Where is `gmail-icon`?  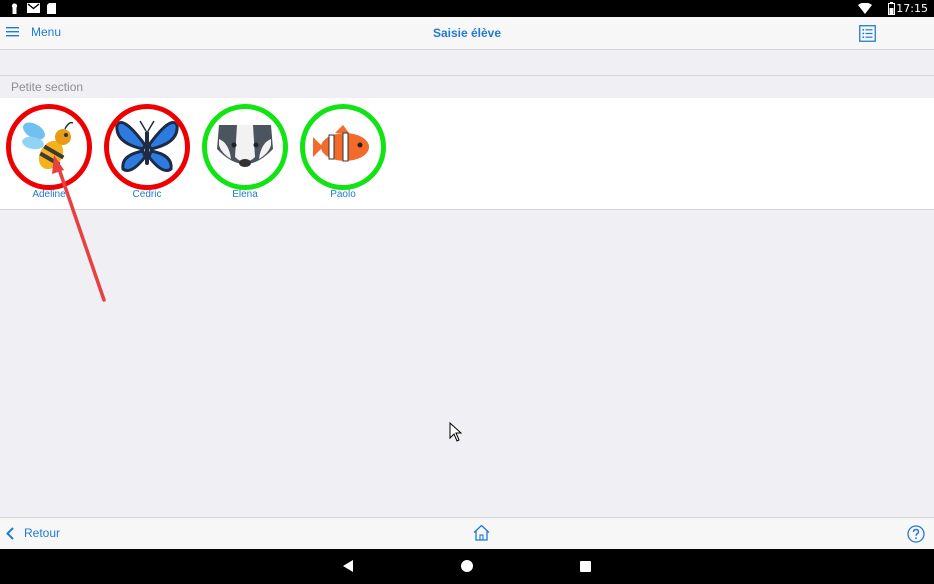
gmail-icon is located at coordinates (33, 8).